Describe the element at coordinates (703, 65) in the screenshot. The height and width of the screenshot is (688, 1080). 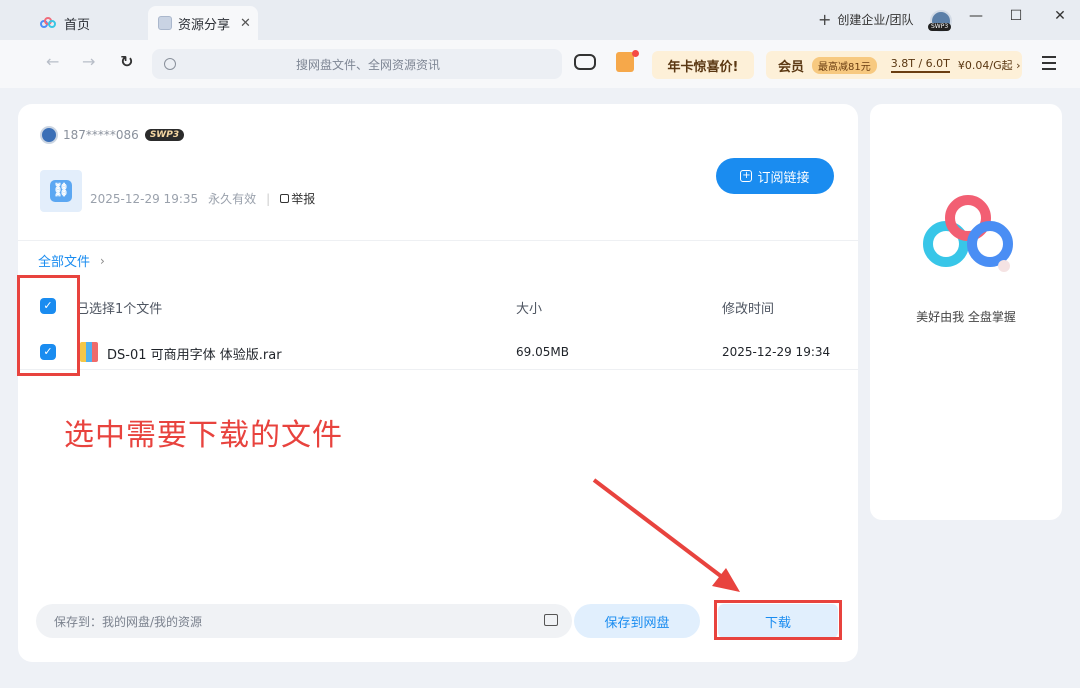
I see `annual-promo-button: 年卡惊喜价!` at that location.